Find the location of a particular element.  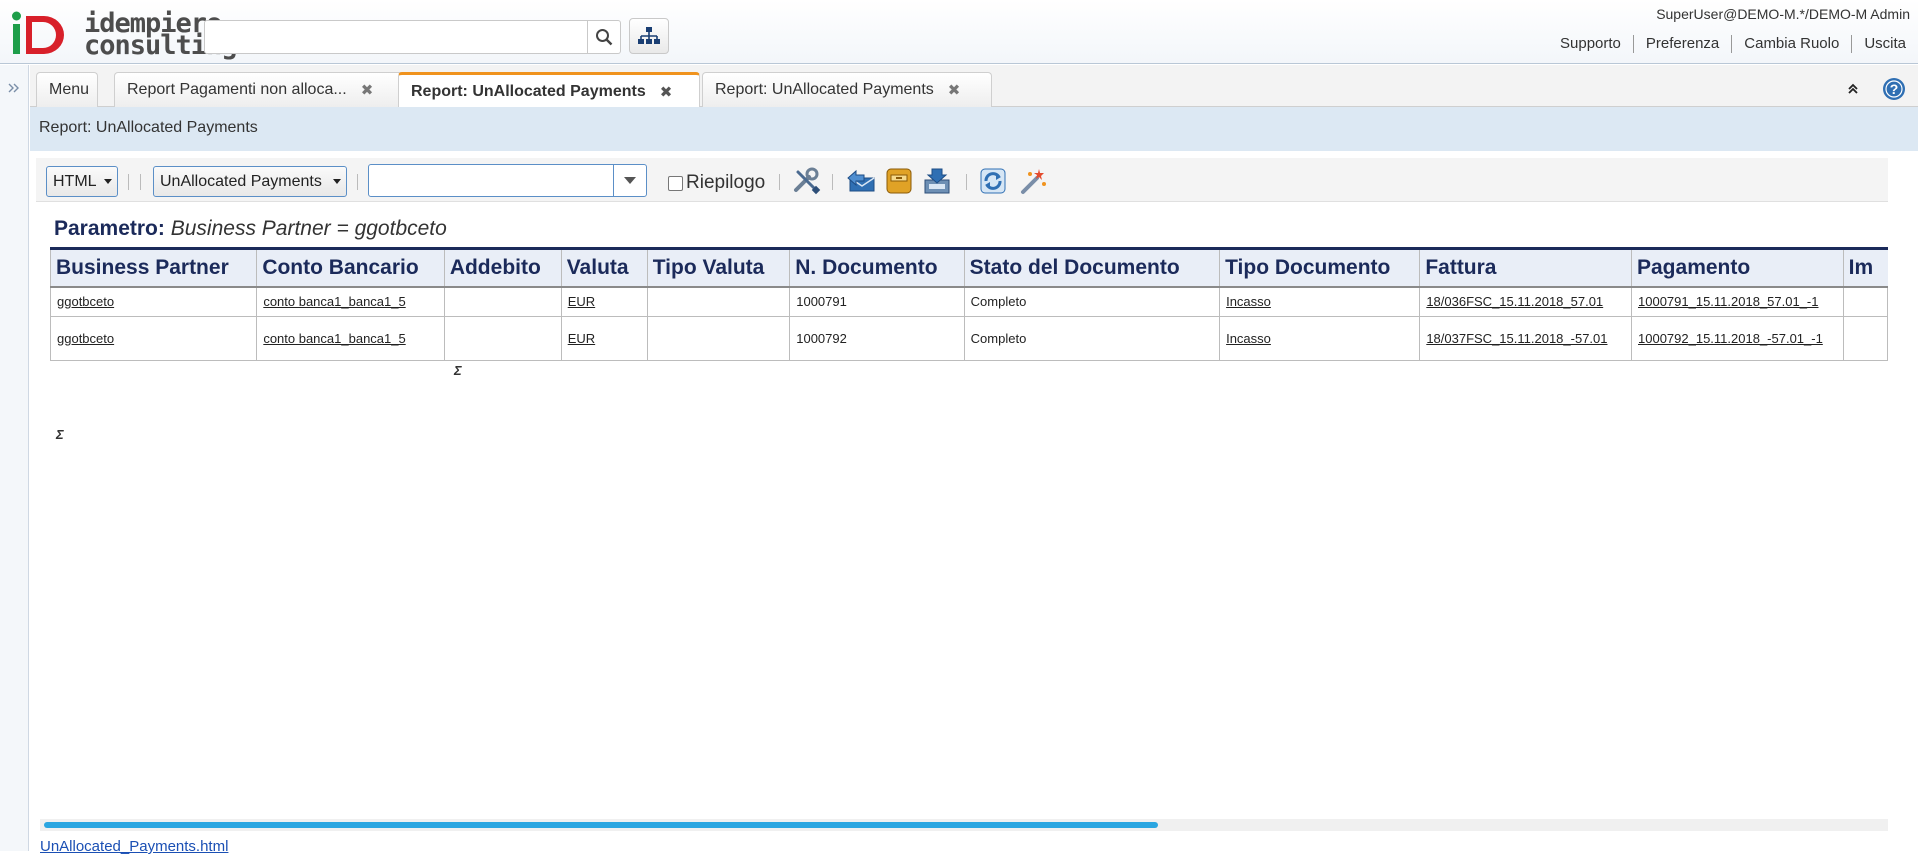

column-header: Pagamento is located at coordinates (1737, 267).